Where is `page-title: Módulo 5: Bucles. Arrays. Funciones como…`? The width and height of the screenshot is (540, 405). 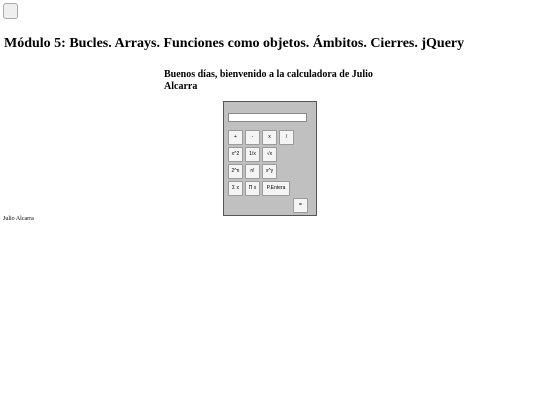
page-title: Módulo 5: Bucles. Arrays. Funciones como… is located at coordinates (234, 43).